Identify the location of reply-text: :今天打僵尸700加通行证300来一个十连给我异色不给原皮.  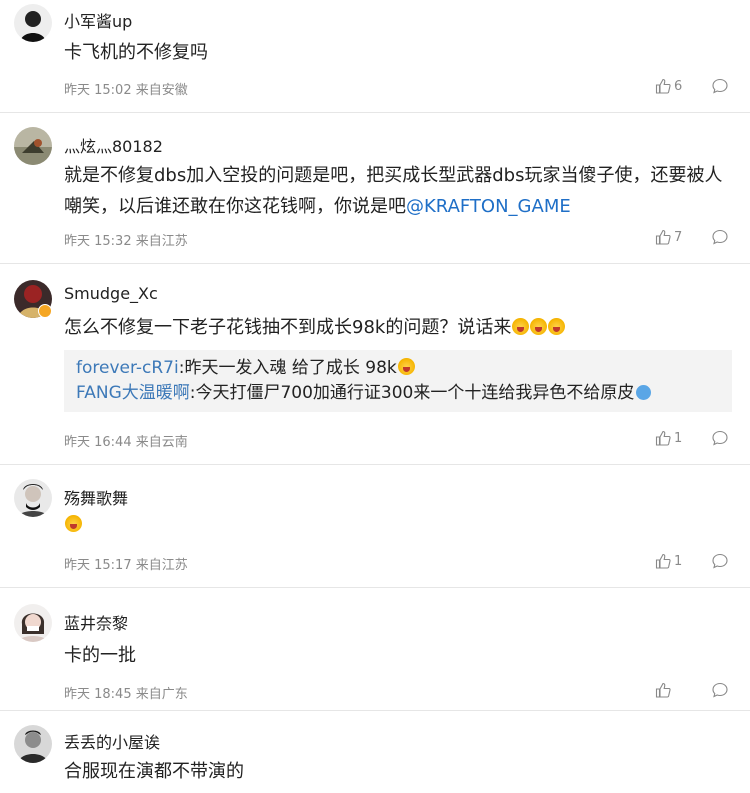
(412, 393).